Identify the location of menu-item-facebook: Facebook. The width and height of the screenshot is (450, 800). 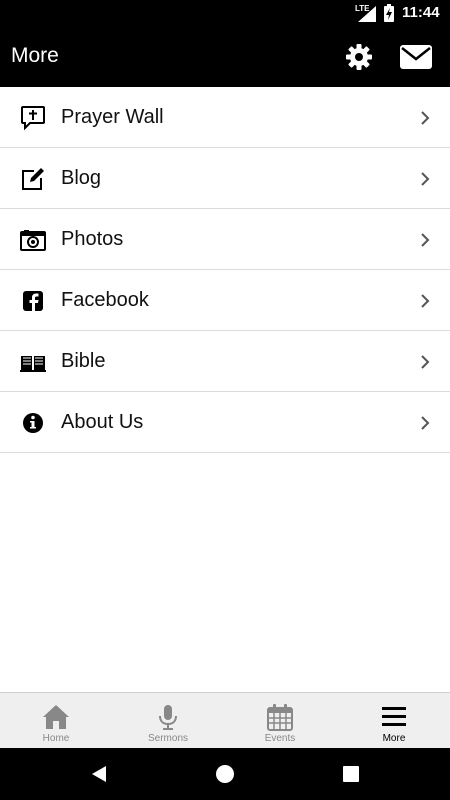
(225, 300).